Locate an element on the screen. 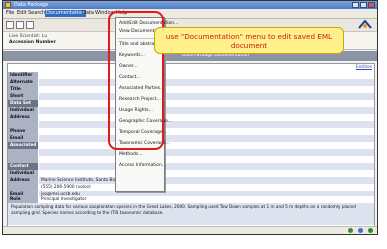  doc-row: Titlethe Great Lakes is located at coordinates (191, 89).